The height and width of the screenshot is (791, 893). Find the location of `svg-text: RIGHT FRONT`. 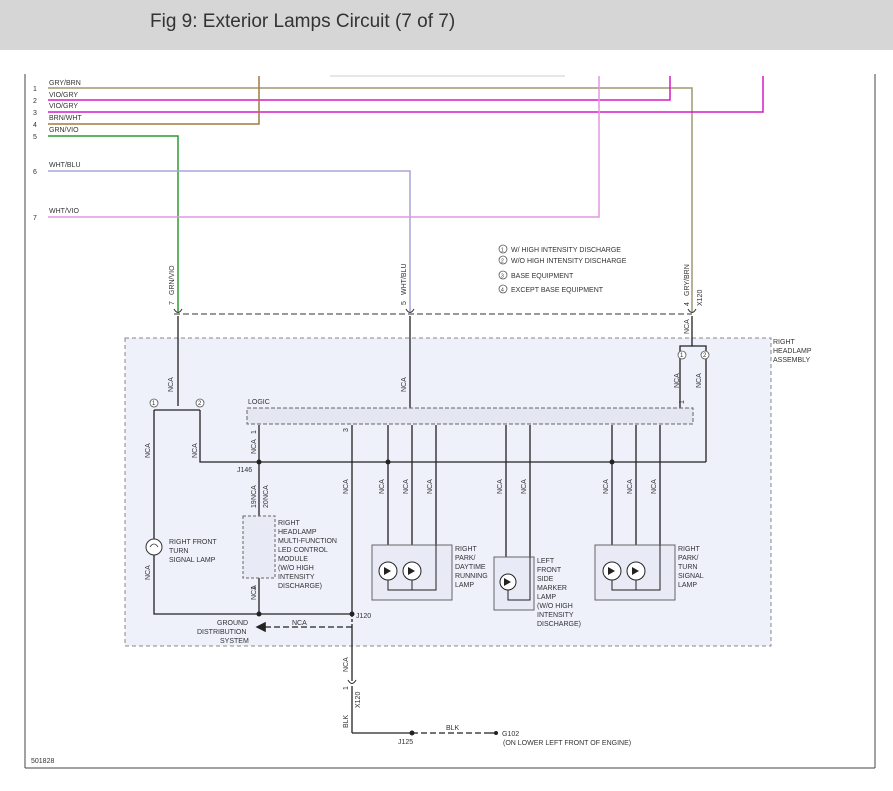

svg-text: RIGHT FRONT is located at coordinates (193, 542).